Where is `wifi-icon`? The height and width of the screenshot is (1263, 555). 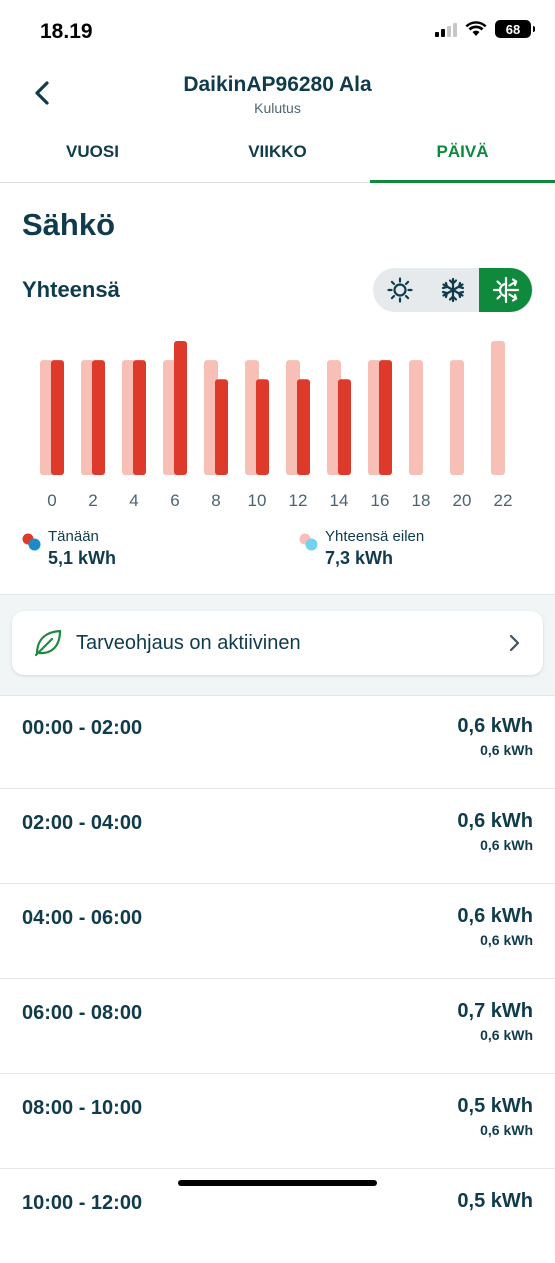 wifi-icon is located at coordinates (476, 28).